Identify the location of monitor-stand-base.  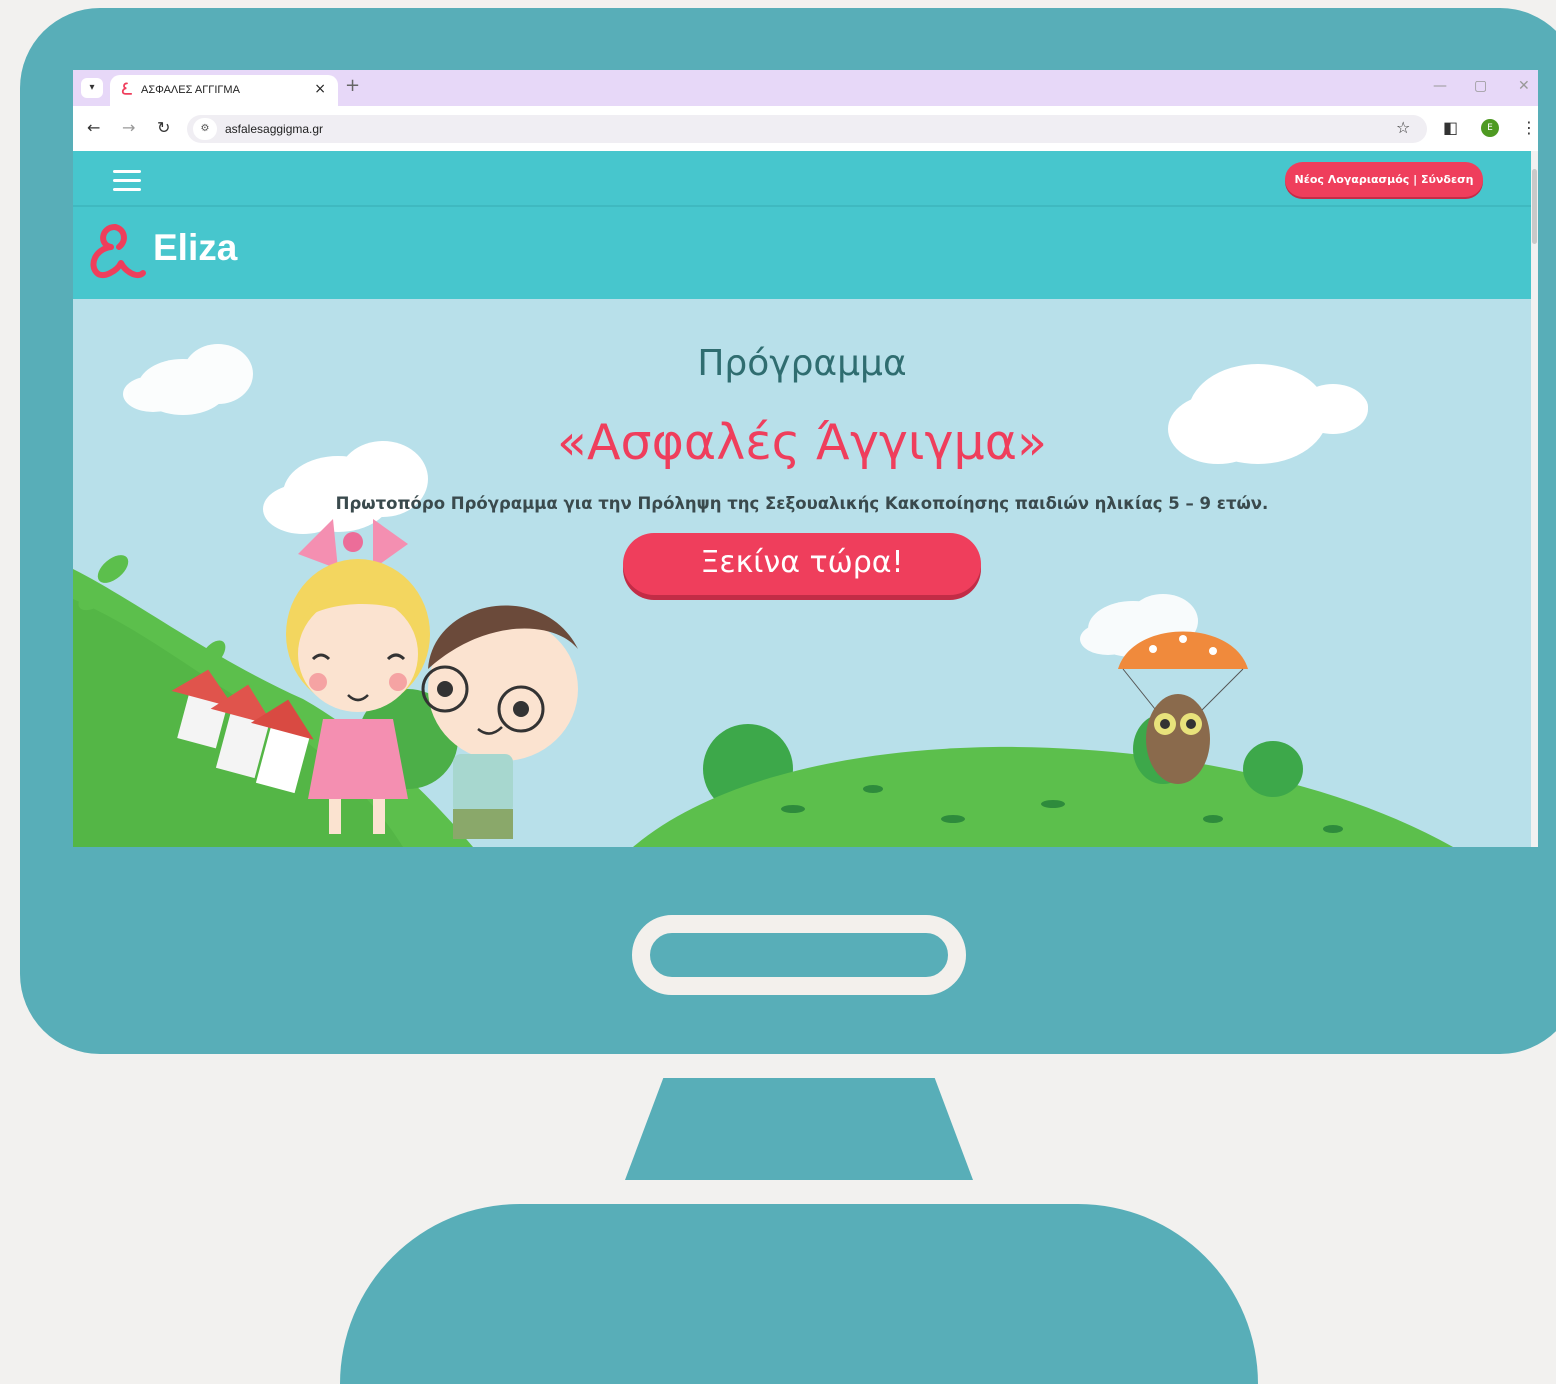
(799, 1294).